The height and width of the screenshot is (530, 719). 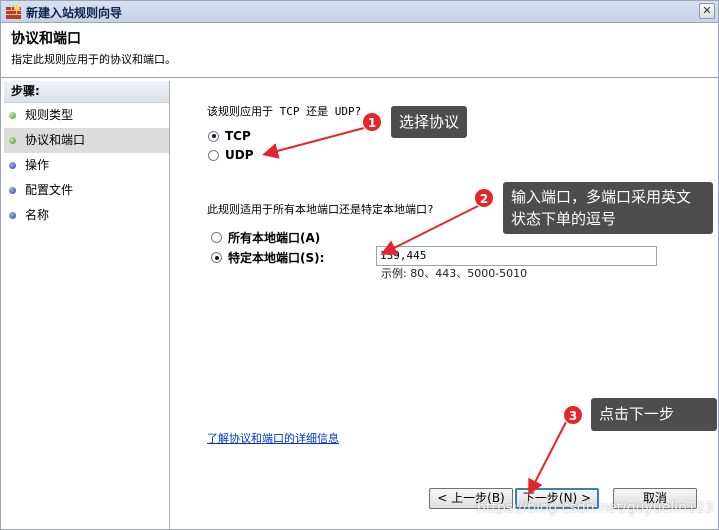 I want to click on annotation-badge-2: 2, so click(x=484, y=198).